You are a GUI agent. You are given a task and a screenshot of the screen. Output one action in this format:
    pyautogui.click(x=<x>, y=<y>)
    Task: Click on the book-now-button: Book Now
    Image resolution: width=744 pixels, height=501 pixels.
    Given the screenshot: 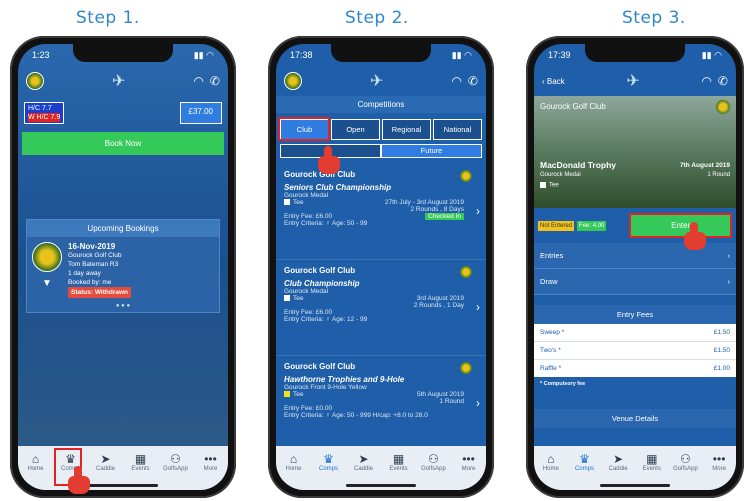 What is the action you would take?
    pyautogui.click(x=123, y=143)
    